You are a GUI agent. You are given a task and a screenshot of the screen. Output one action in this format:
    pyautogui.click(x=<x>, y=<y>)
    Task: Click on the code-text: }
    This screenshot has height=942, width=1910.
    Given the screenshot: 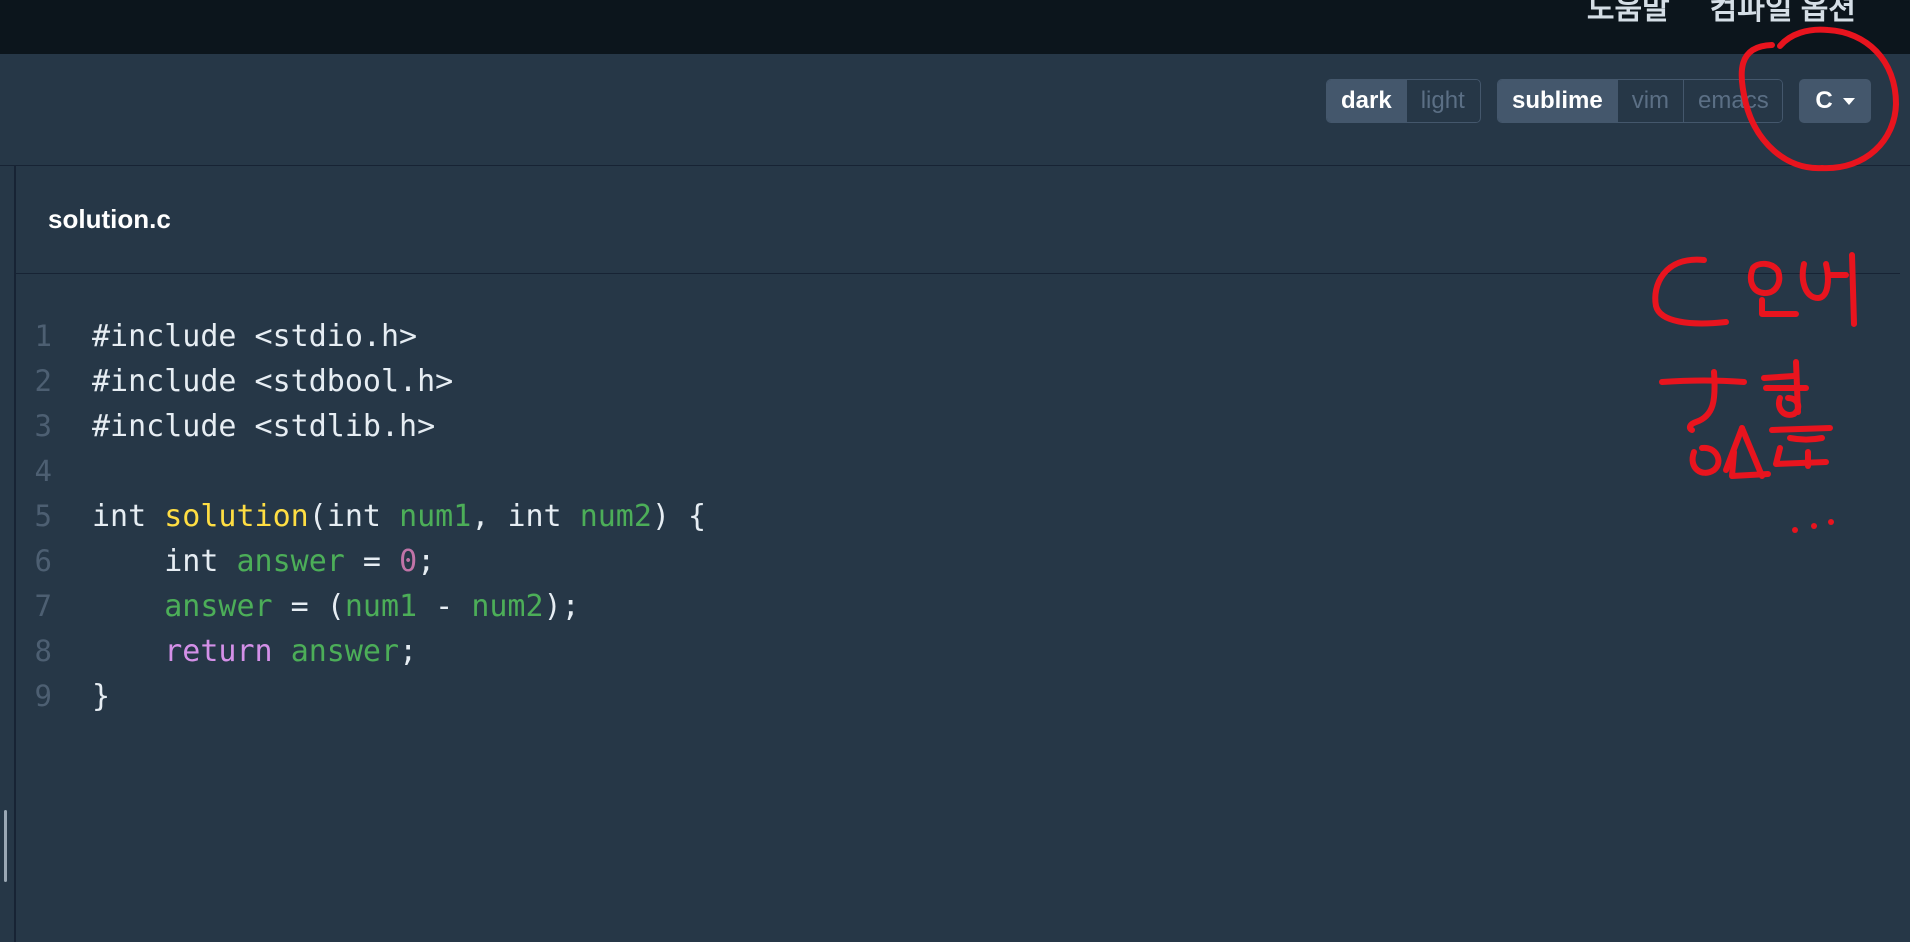 What is the action you would take?
    pyautogui.click(x=101, y=696)
    